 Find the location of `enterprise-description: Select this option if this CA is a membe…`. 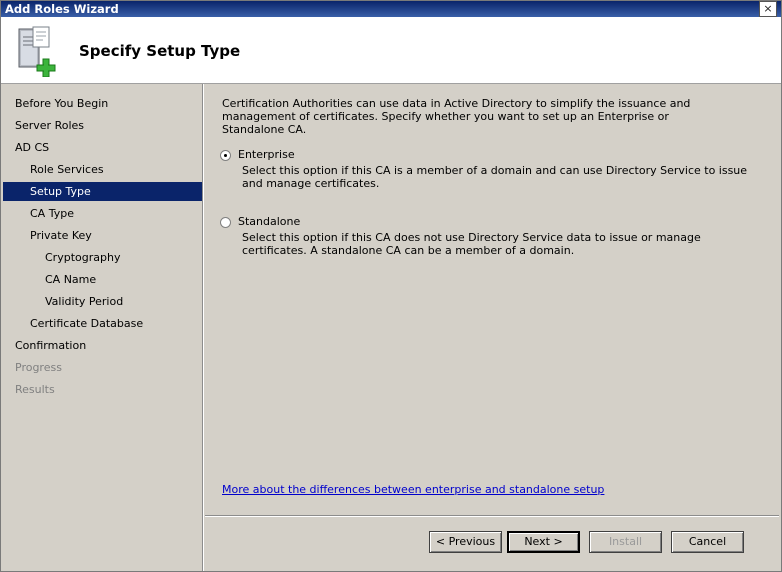

enterprise-description: Select this option if this CA is a membe… is located at coordinates (495, 177).